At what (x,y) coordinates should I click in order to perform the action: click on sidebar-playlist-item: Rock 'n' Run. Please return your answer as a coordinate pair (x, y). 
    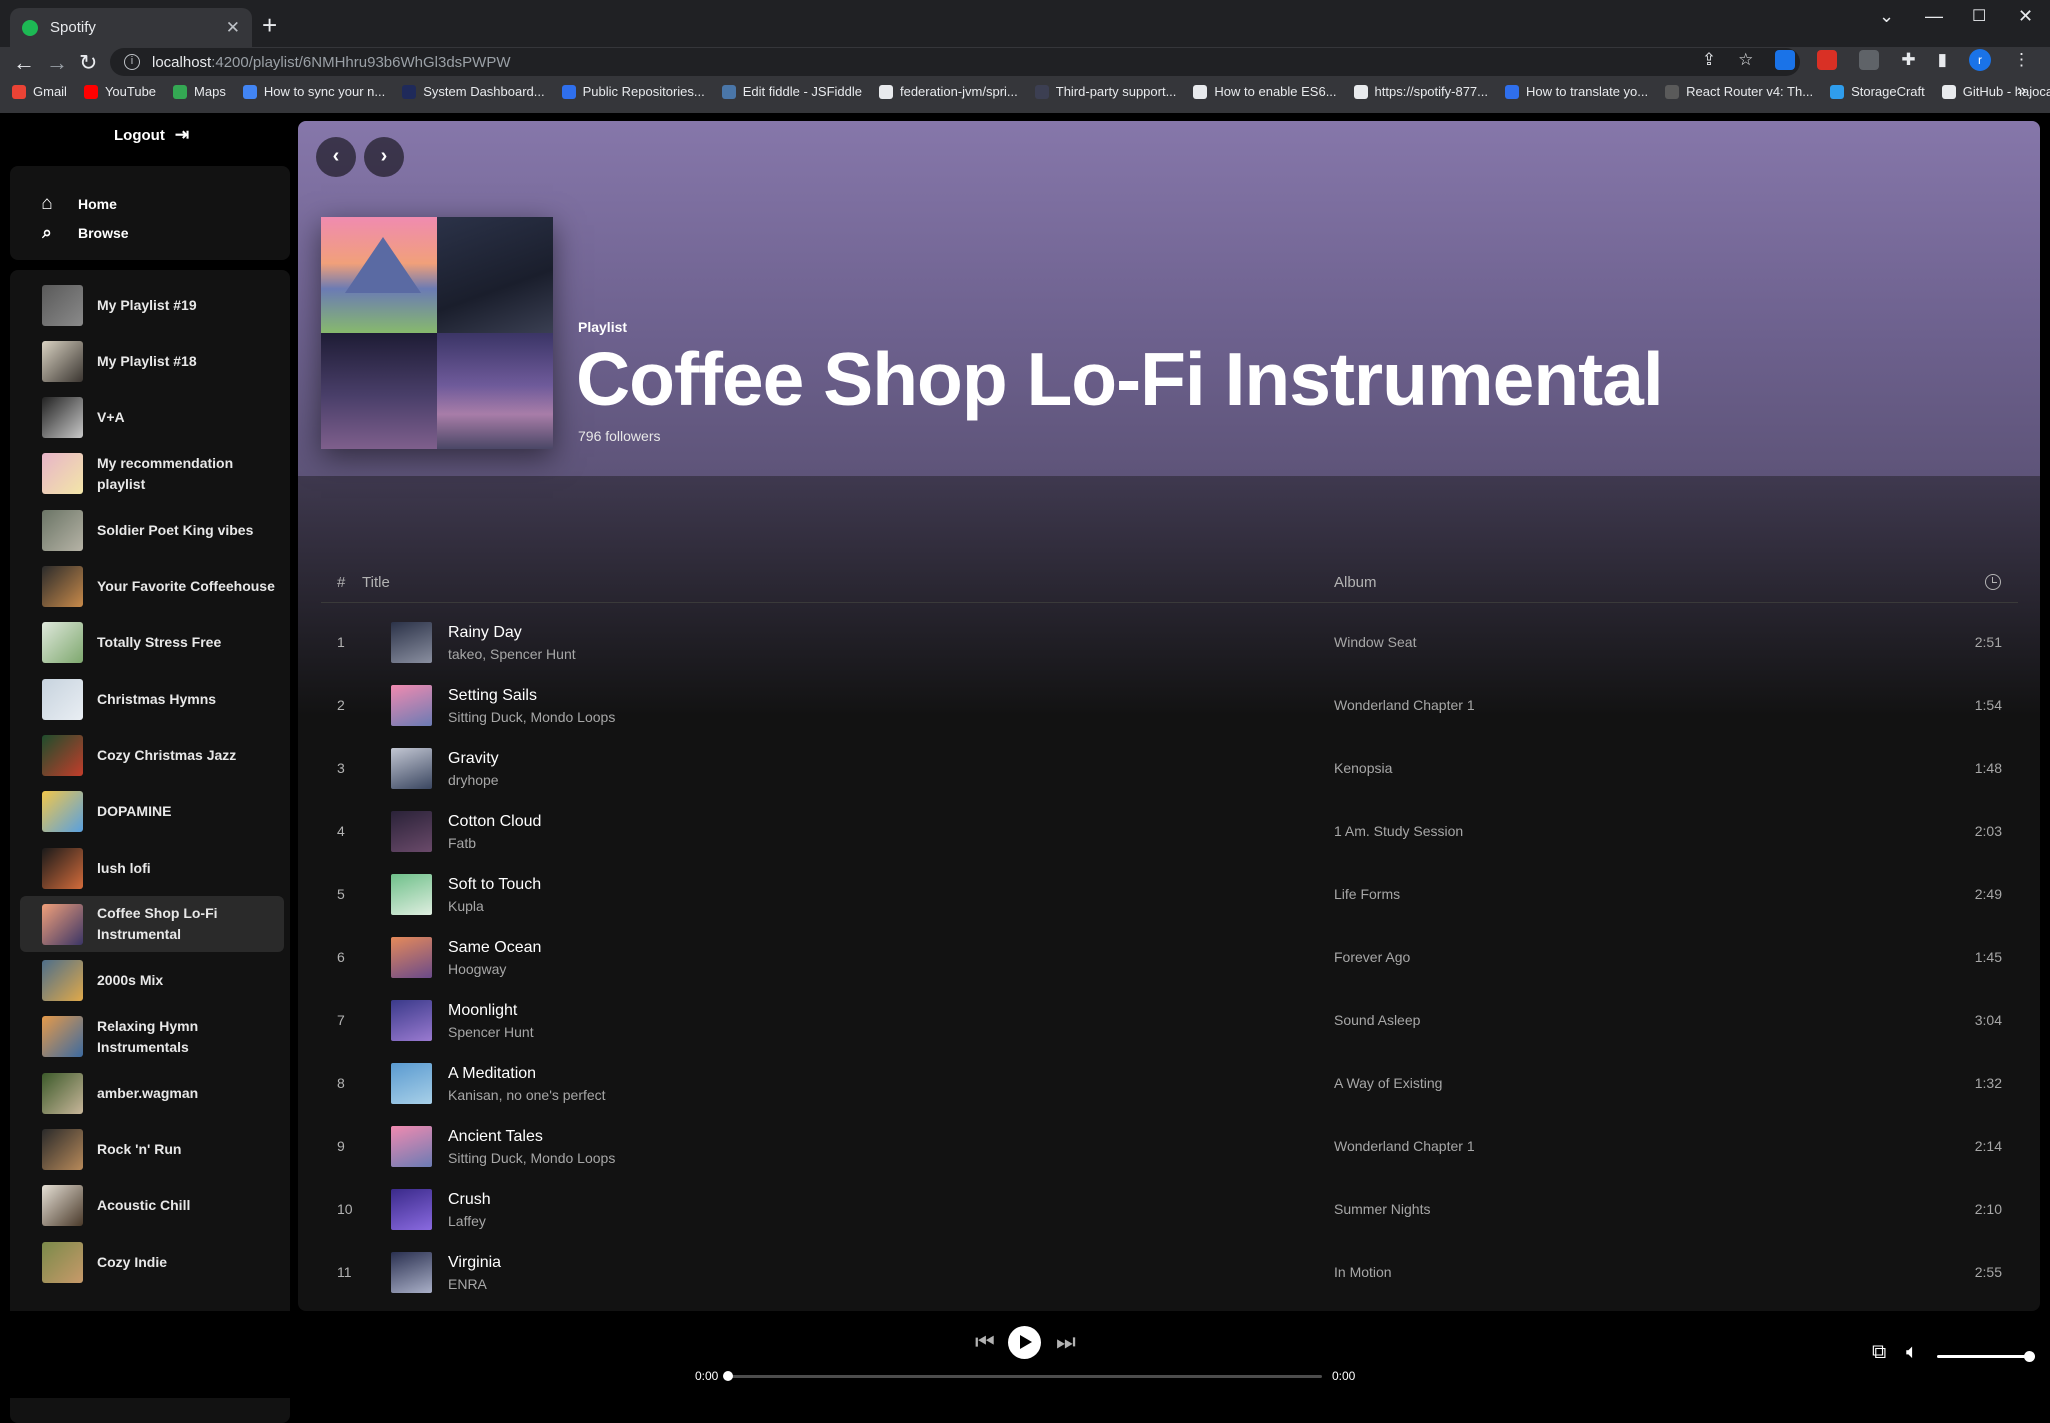
    Looking at the image, I should click on (152, 1150).